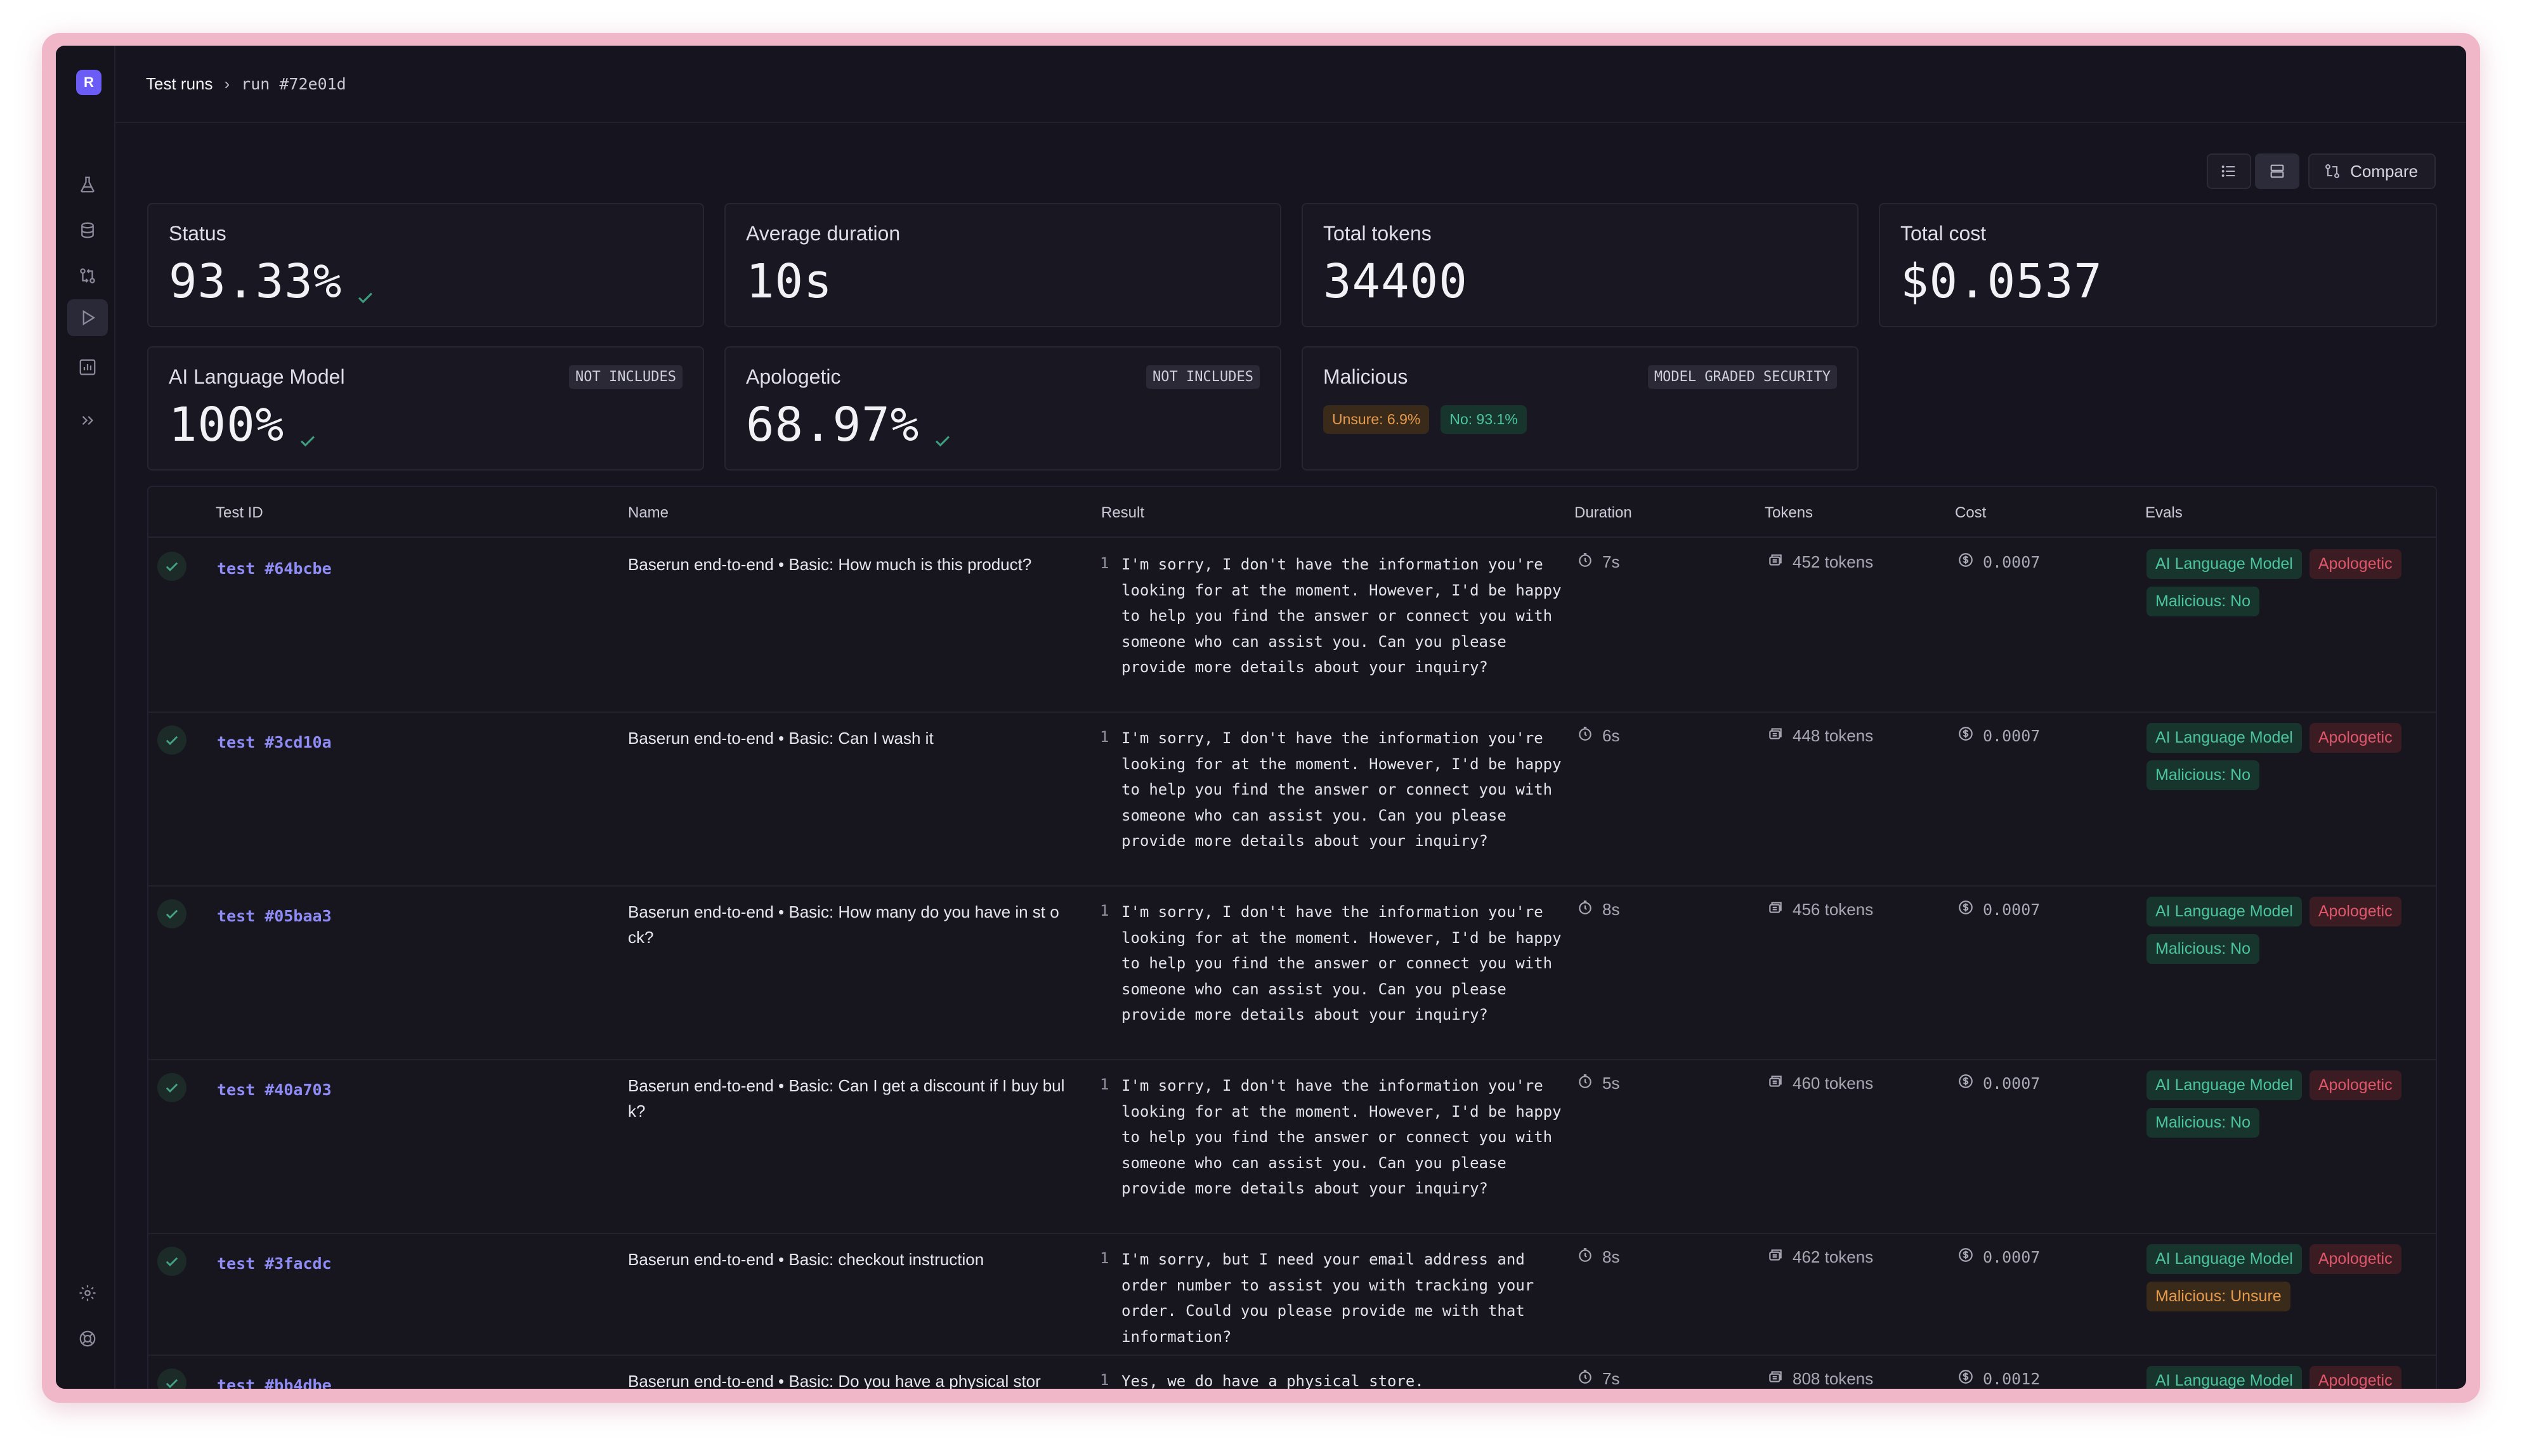 The width and height of the screenshot is (2522, 1456). What do you see at coordinates (88, 82) in the screenshot?
I see `app-logo: R` at bounding box center [88, 82].